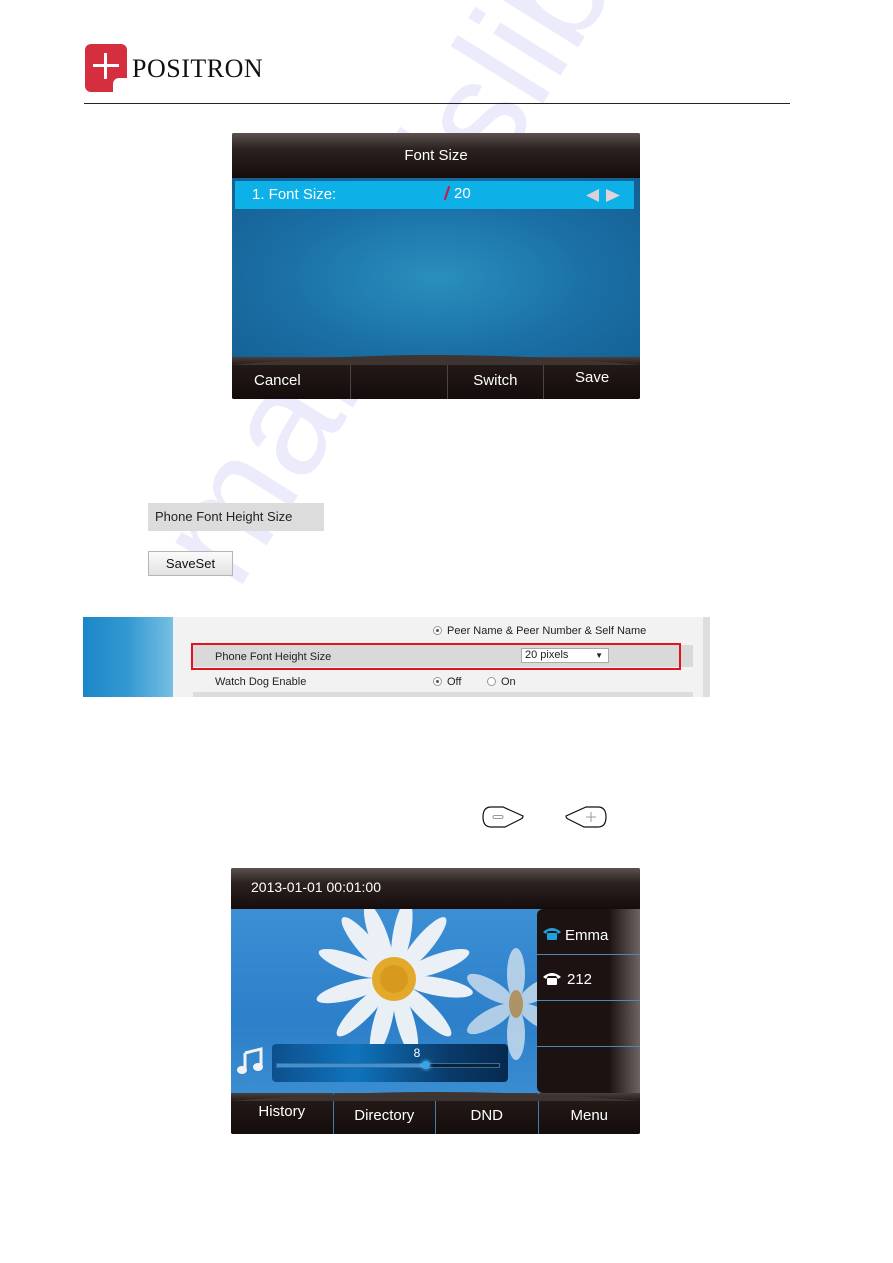  I want to click on web-ui-scrollbar, so click(706, 657).